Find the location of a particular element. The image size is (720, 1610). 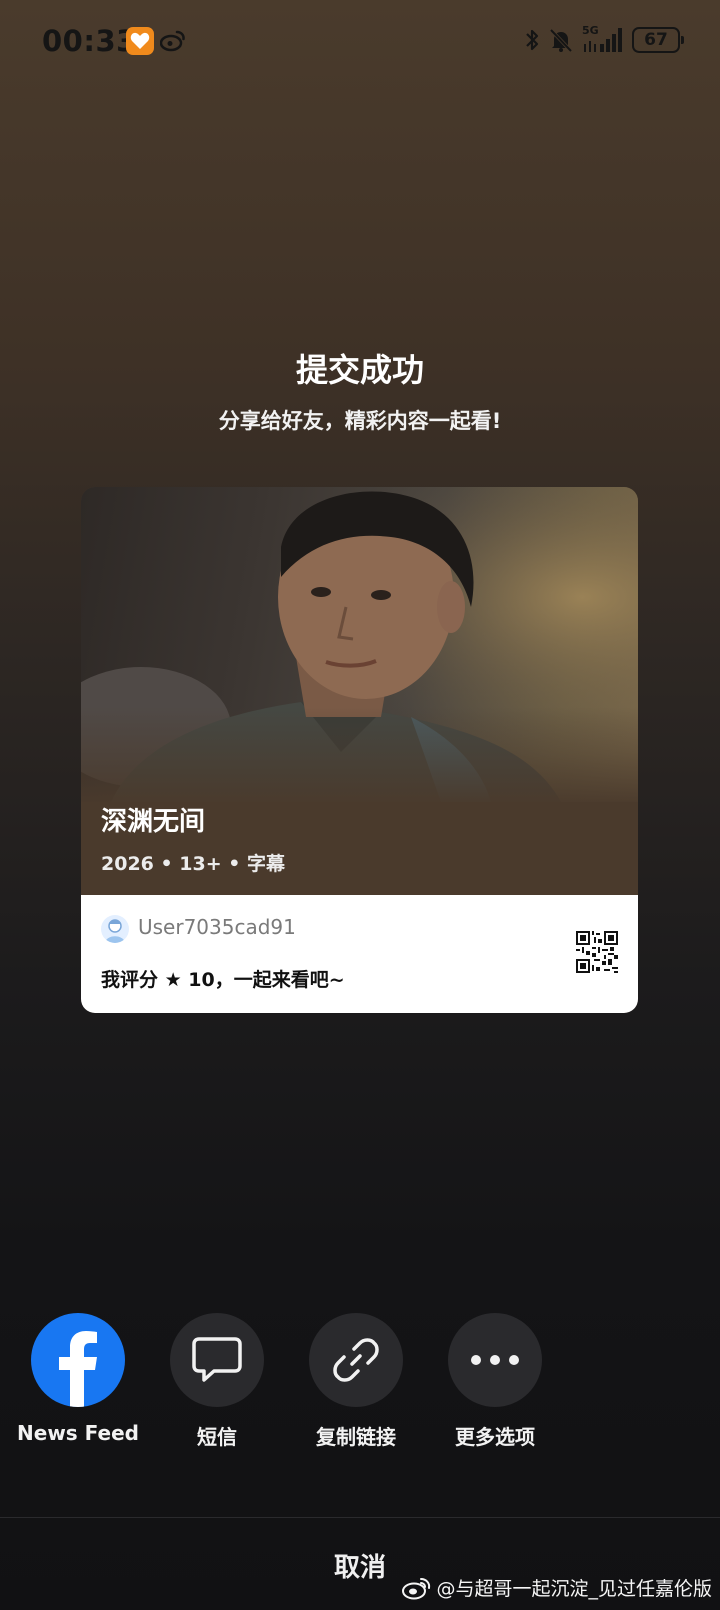

battery-level: 67 is located at coordinates (656, 40).